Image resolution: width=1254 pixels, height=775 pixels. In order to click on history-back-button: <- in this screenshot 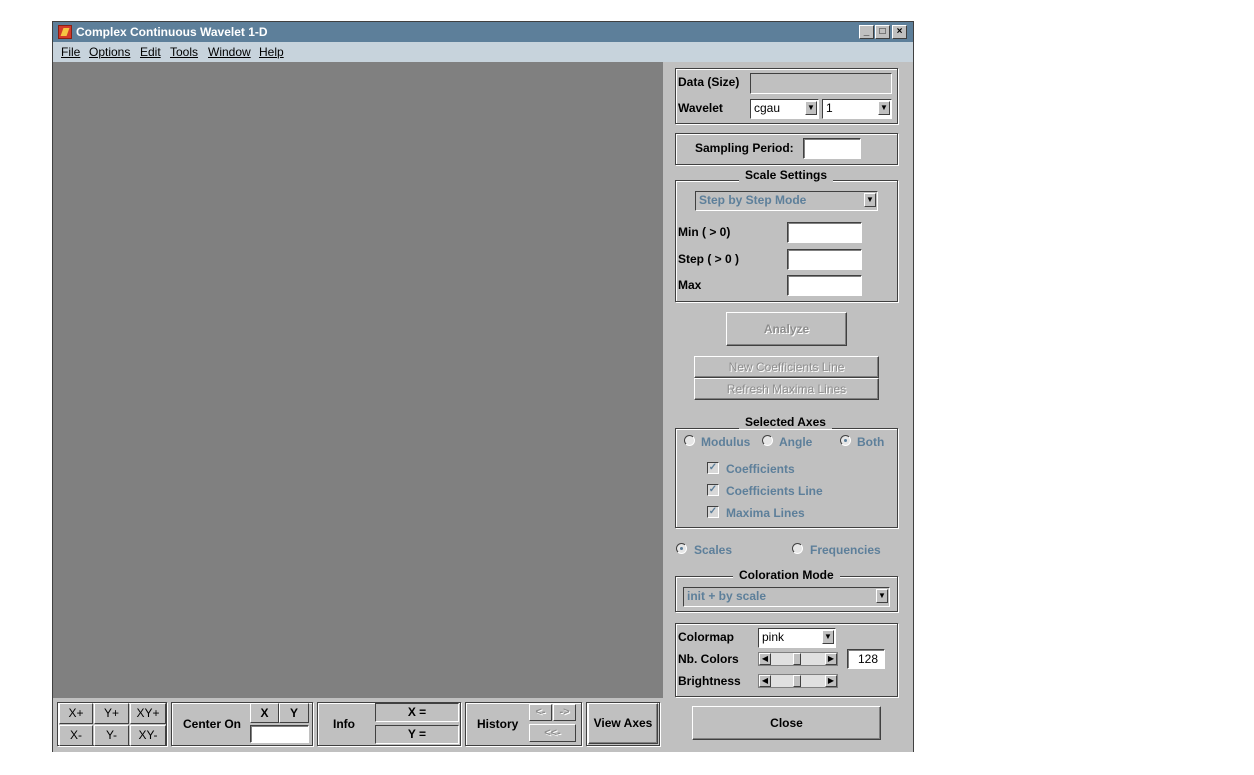, I will do `click(540, 712)`.